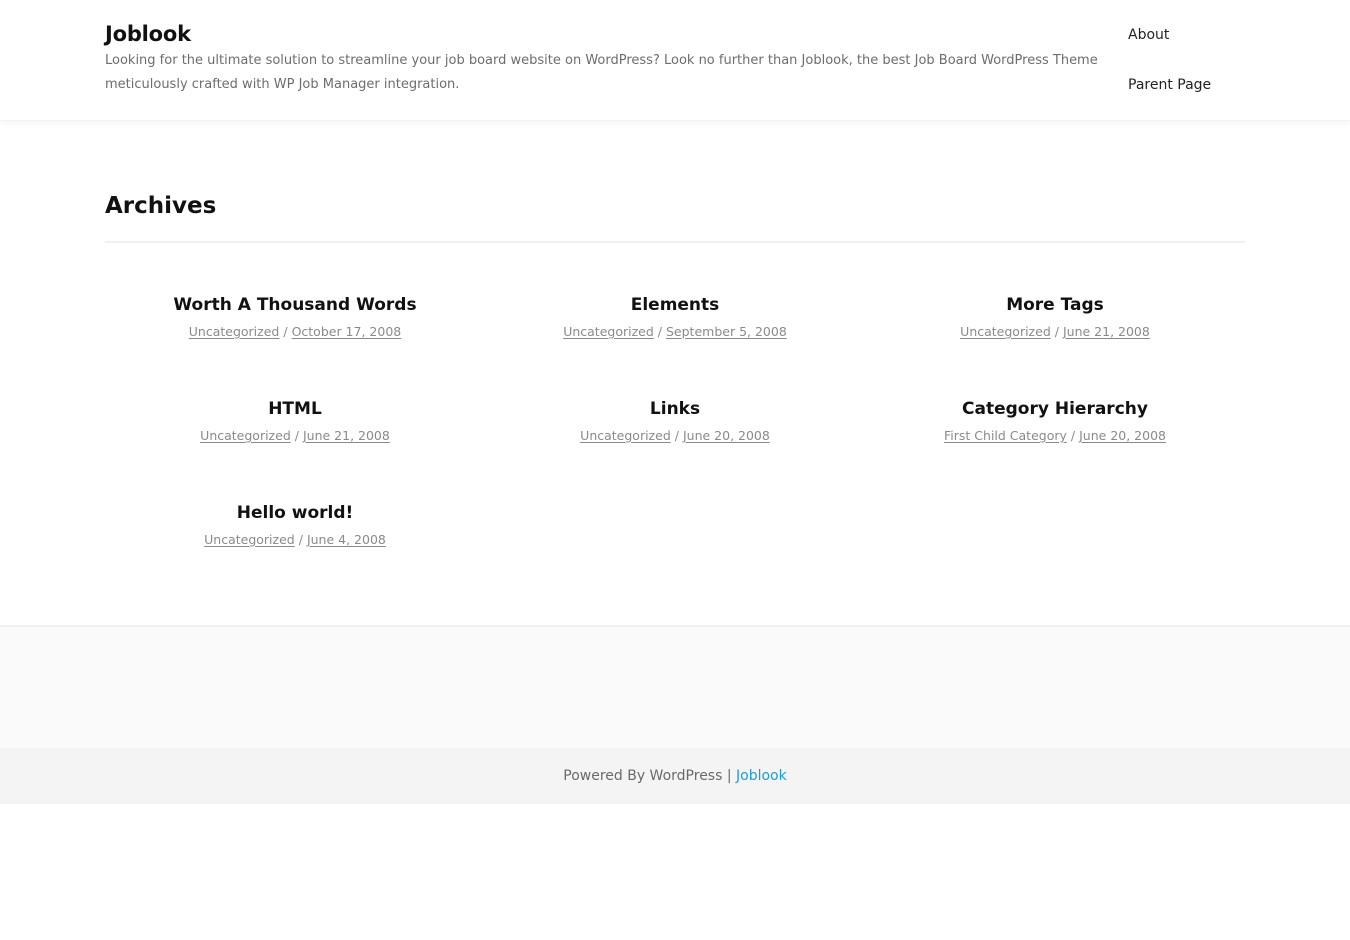 Image resolution: width=1350 pixels, height=940 pixels. Describe the element at coordinates (726, 331) in the screenshot. I see `post-date-link: September 5, 2008` at that location.